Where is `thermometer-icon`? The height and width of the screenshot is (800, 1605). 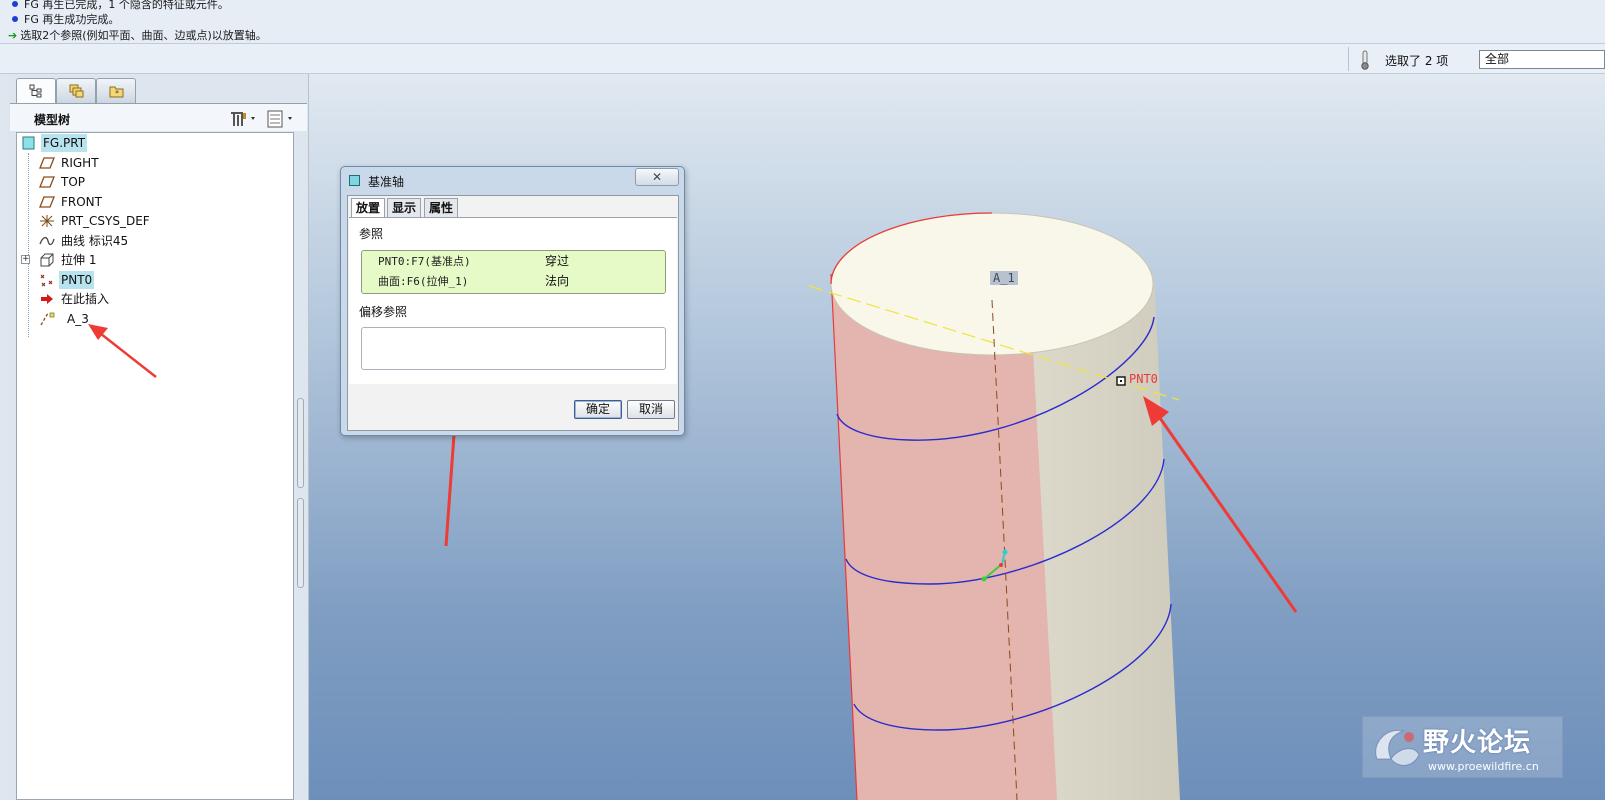 thermometer-icon is located at coordinates (1365, 60).